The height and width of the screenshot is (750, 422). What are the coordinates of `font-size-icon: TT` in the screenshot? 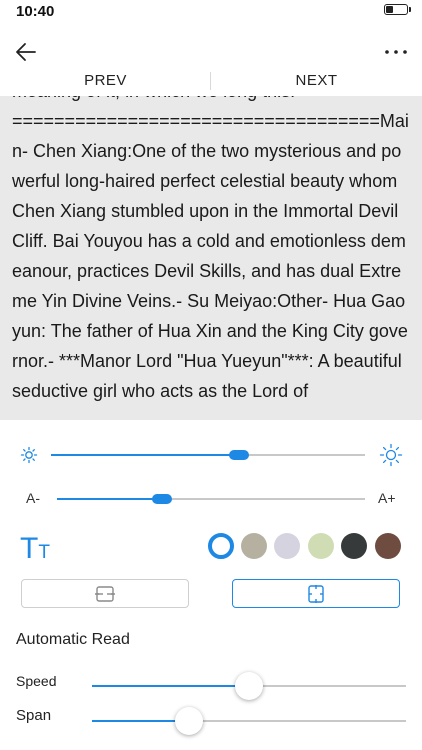 It's located at (35, 551).